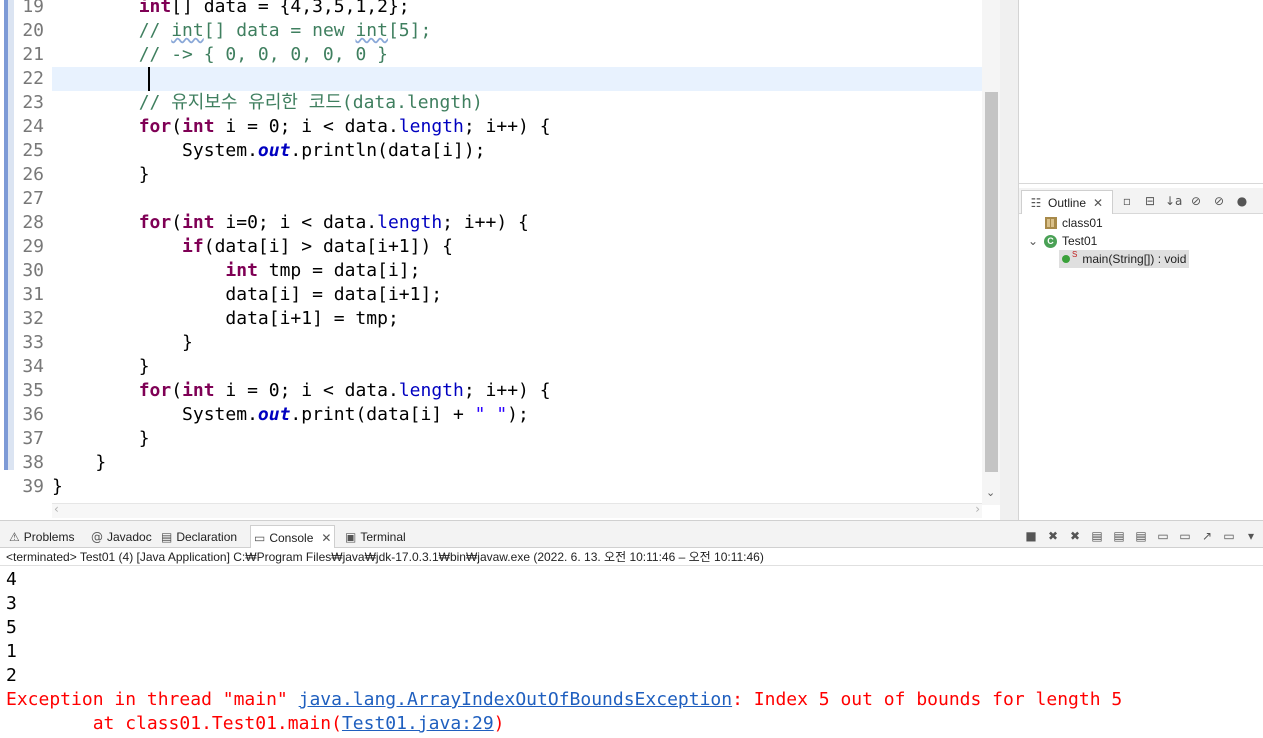  Describe the element at coordinates (11, 579) in the screenshot. I see `console-output-line: 4` at that location.